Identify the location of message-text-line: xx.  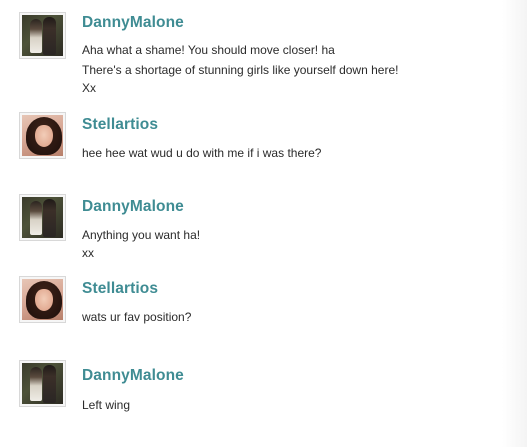
(88, 253).